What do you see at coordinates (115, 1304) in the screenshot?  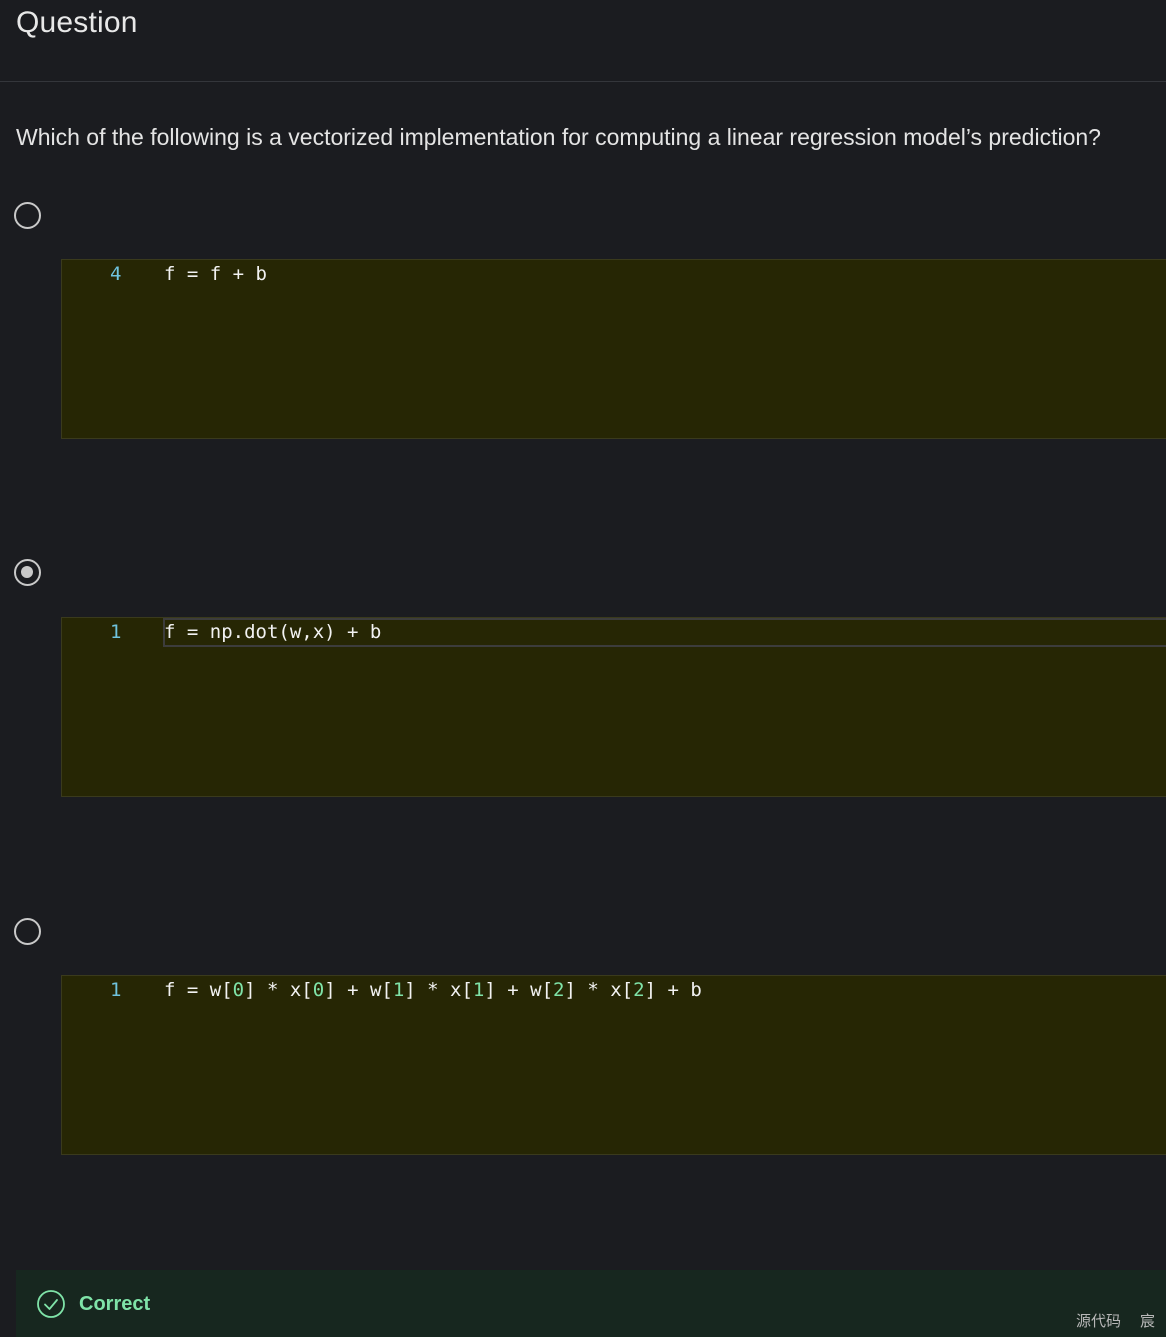 I see `result-label: Correct` at bounding box center [115, 1304].